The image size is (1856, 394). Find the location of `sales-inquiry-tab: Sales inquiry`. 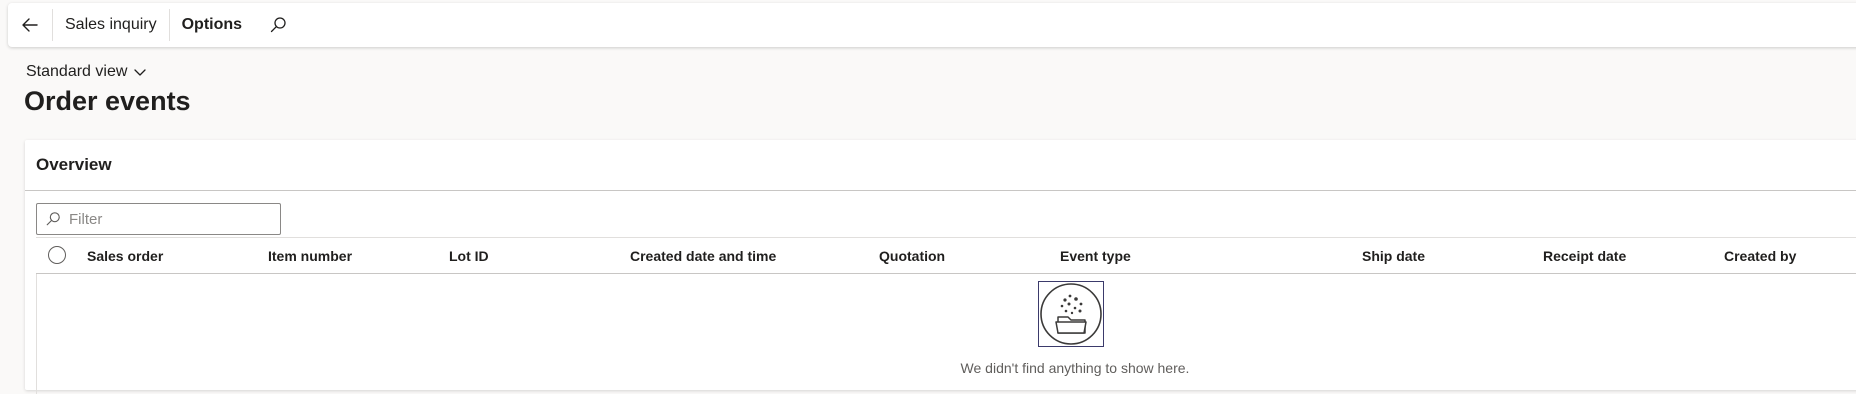

sales-inquiry-tab: Sales inquiry is located at coordinates (111, 25).